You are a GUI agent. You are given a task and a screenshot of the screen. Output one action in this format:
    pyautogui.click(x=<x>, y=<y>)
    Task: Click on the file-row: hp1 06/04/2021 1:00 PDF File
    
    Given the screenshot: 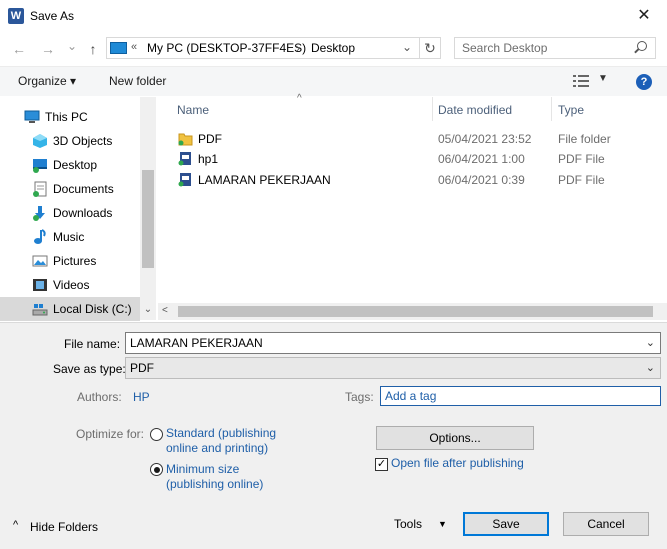 What is the action you would take?
    pyautogui.click(x=420, y=159)
    